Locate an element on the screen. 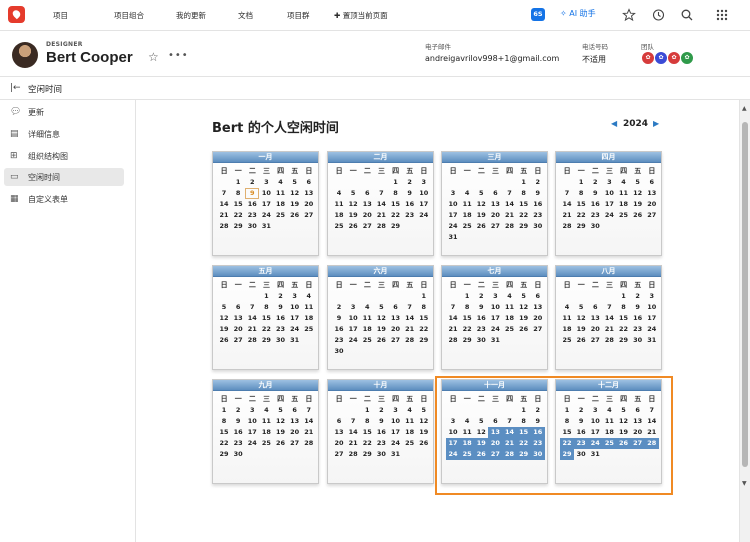 This screenshot has width=750, height=542. calendar-day: 1 is located at coordinates (396, 182).